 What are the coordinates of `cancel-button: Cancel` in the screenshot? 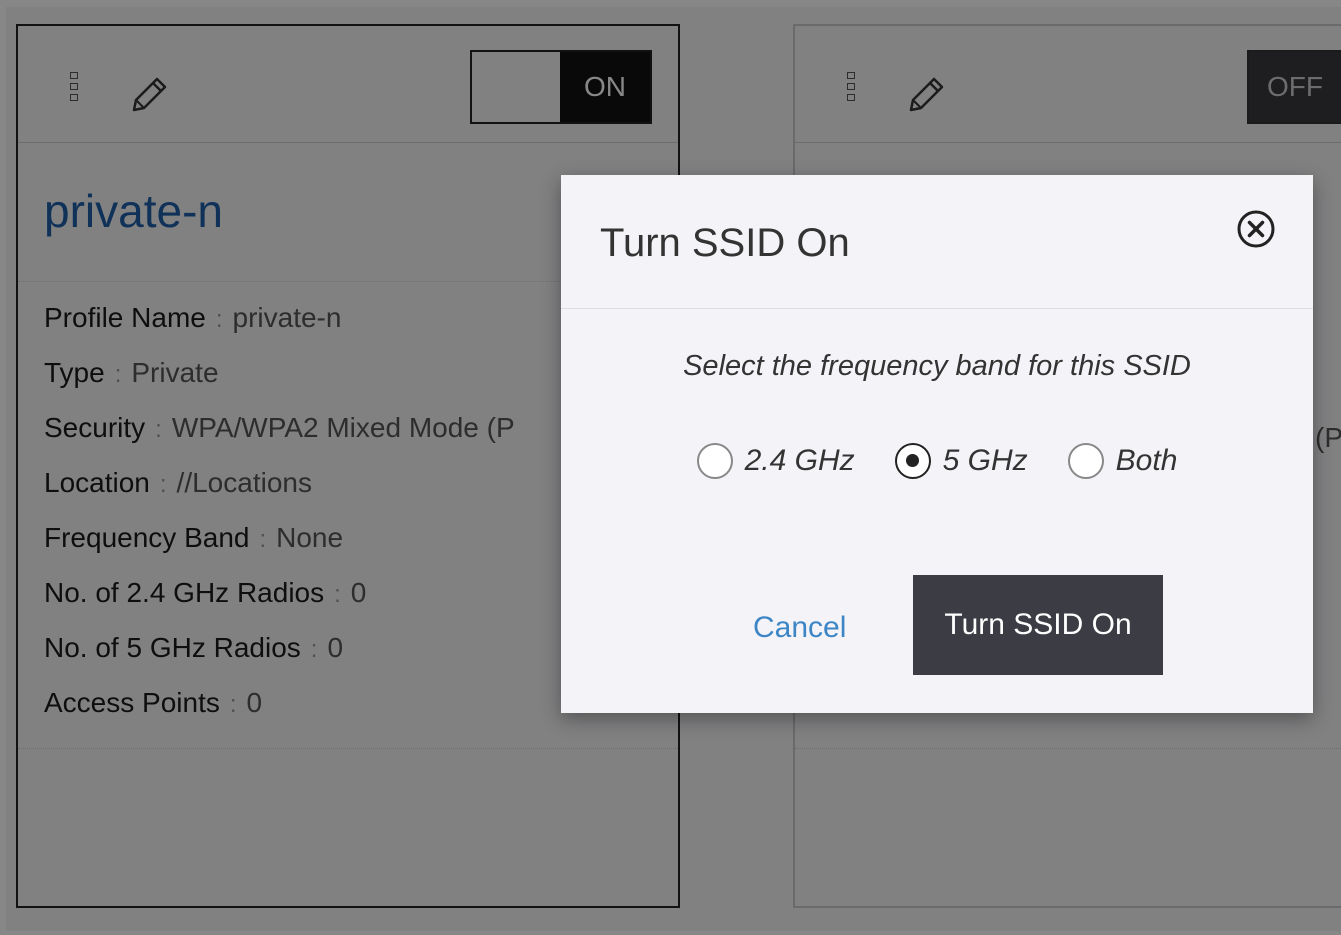 It's located at (799, 628).